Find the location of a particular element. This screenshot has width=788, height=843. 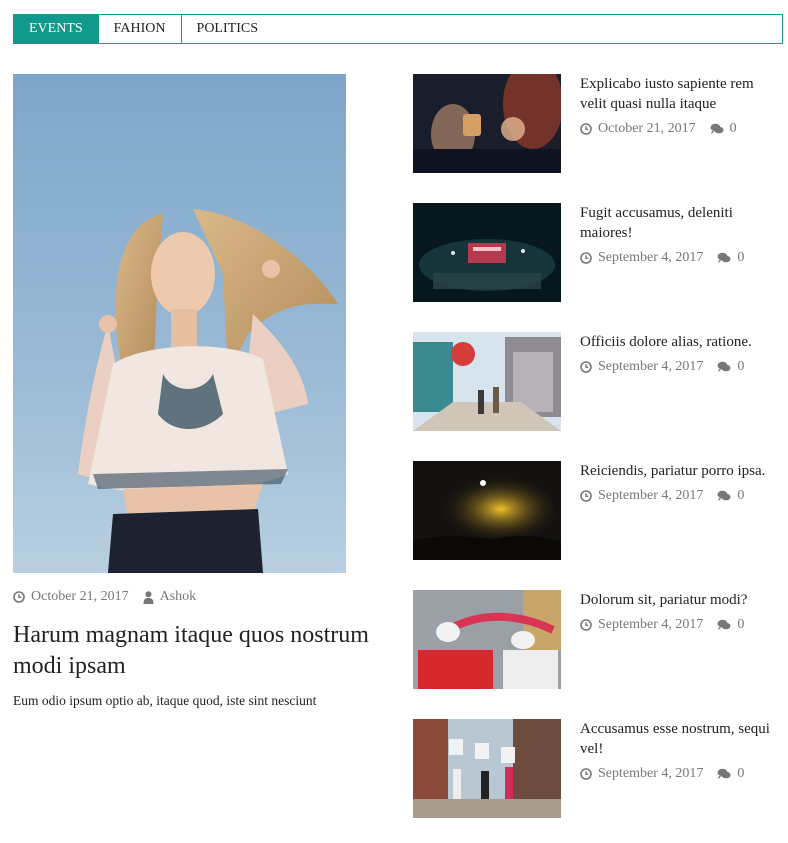

post-title: Officiis dolore alias, ratione. is located at coordinates (680, 342).